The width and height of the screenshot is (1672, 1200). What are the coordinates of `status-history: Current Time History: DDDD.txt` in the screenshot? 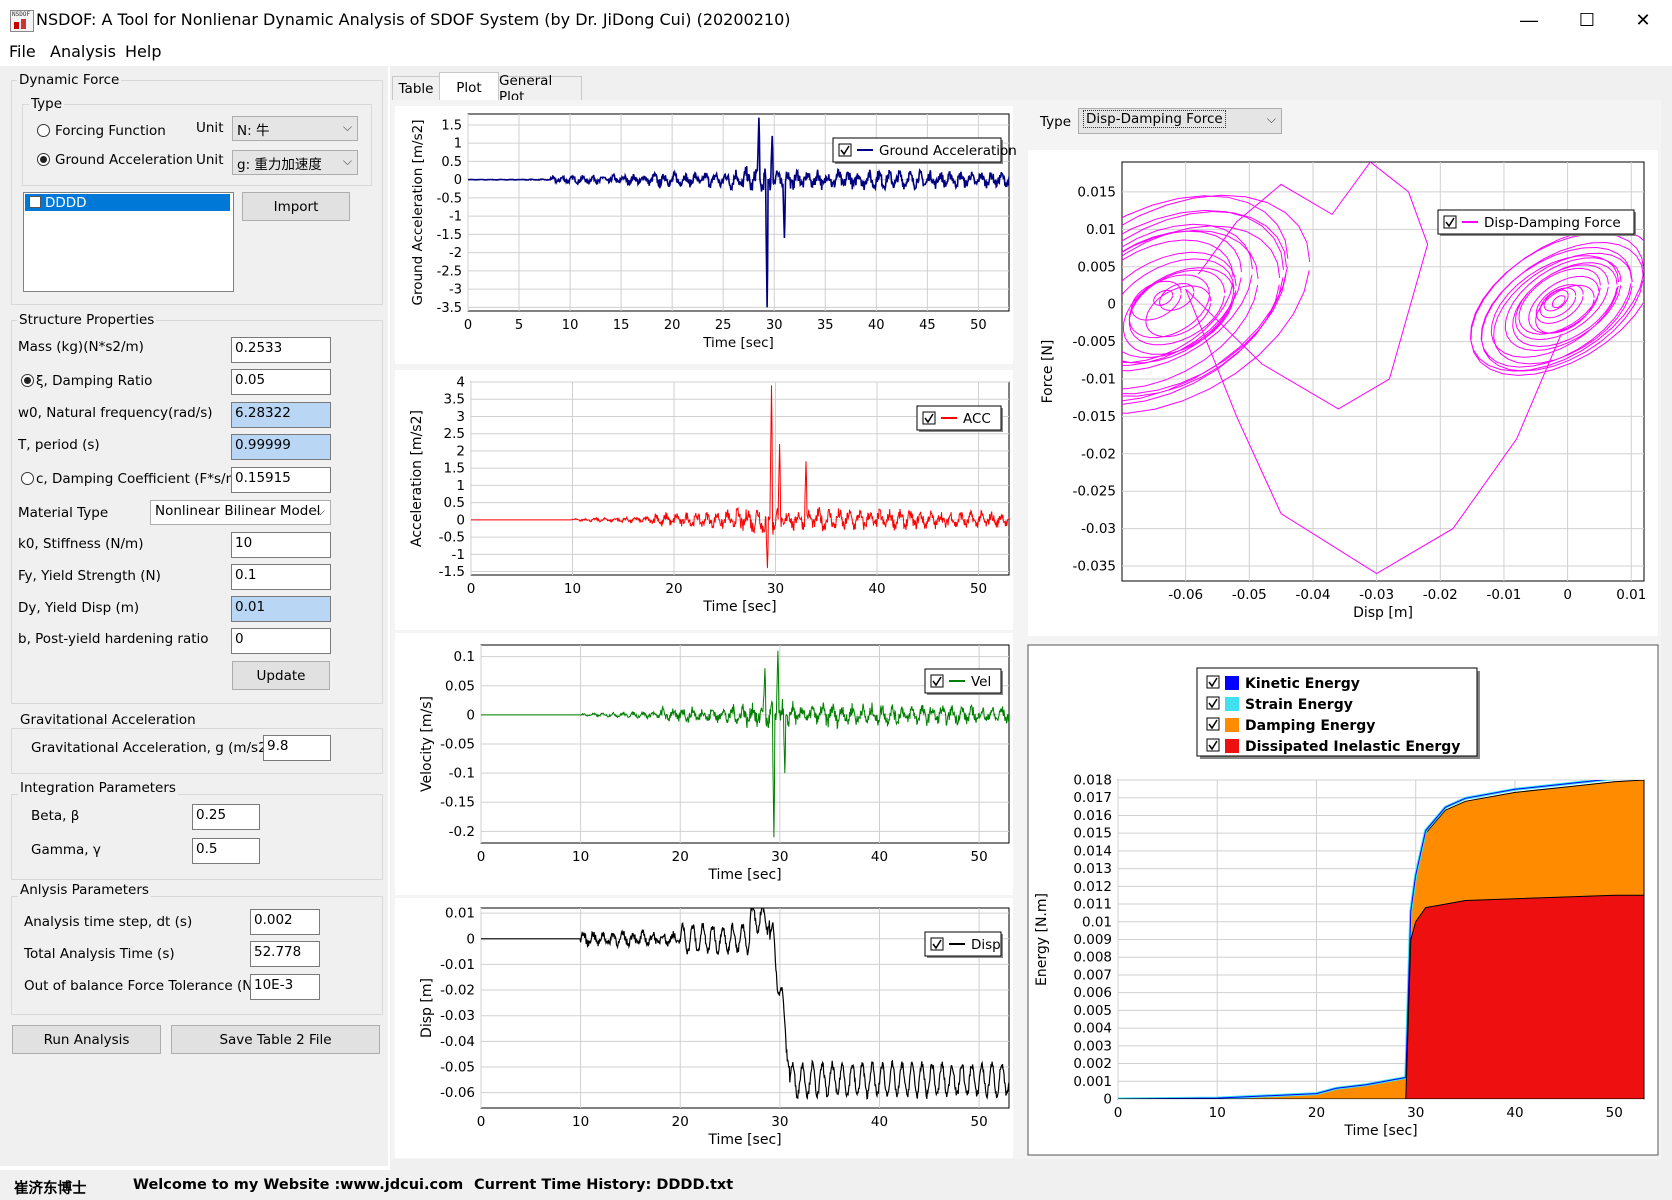 It's located at (604, 1185).